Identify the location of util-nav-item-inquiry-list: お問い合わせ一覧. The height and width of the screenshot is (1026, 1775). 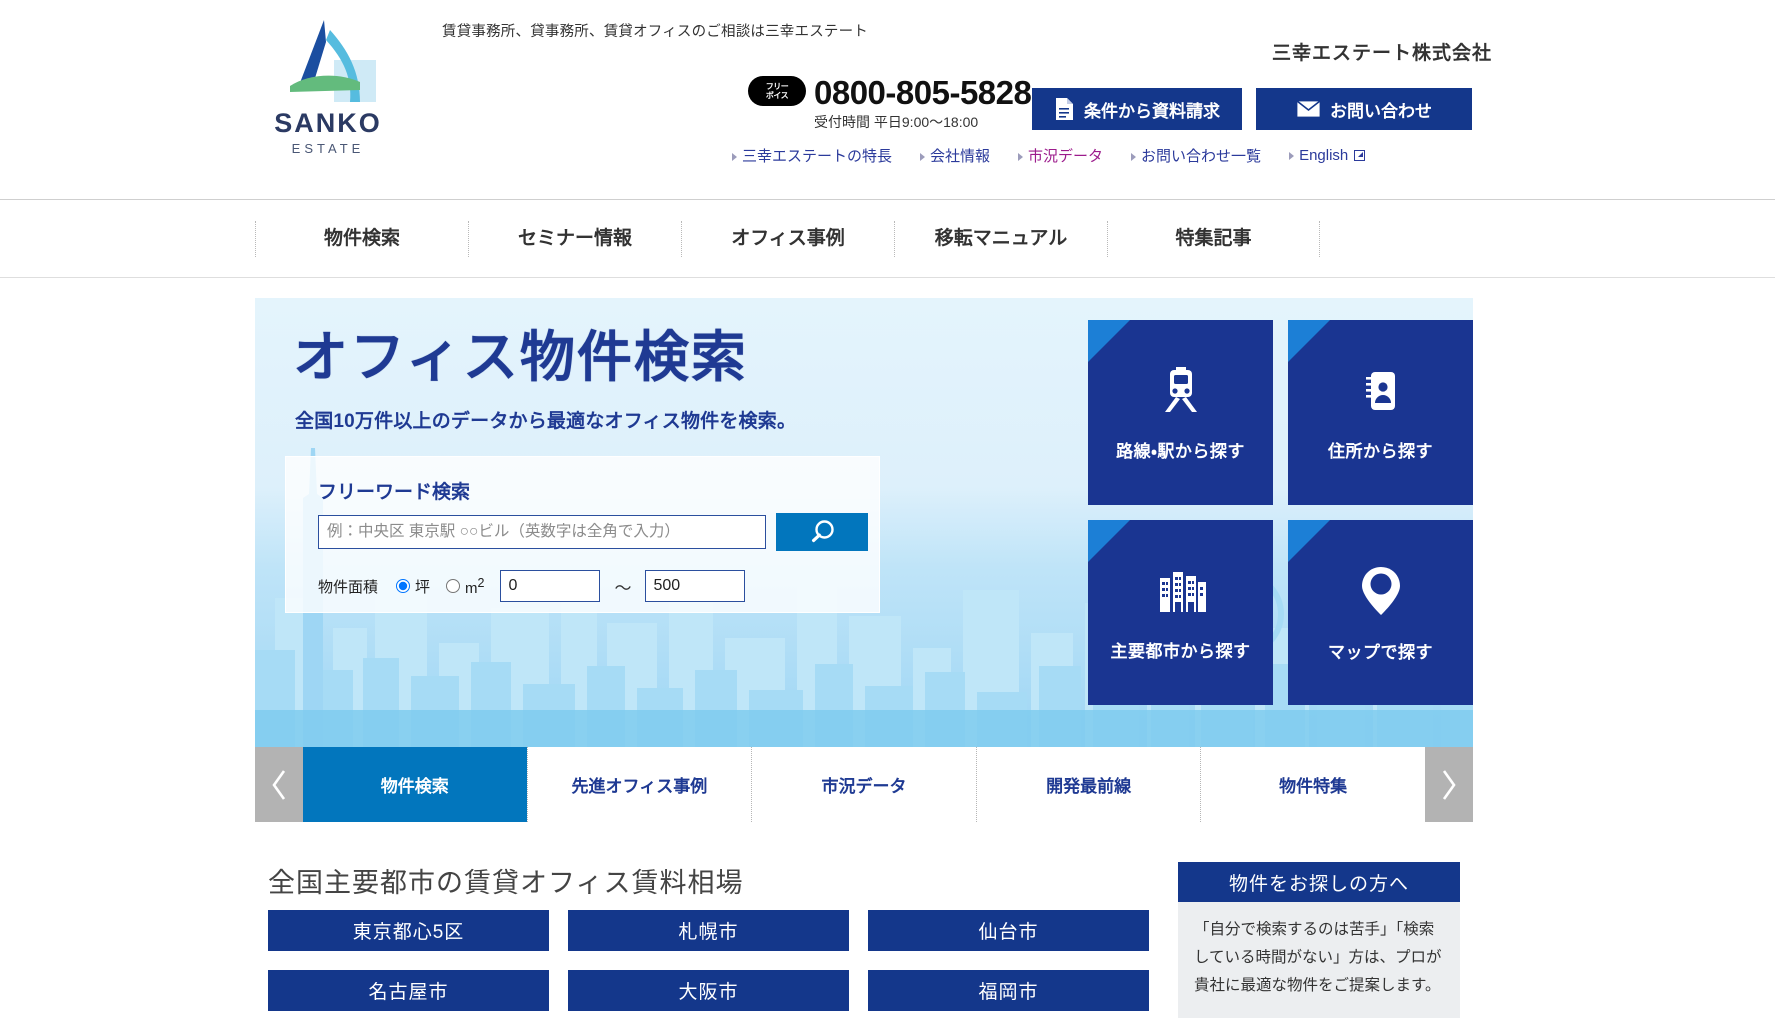
(1196, 155).